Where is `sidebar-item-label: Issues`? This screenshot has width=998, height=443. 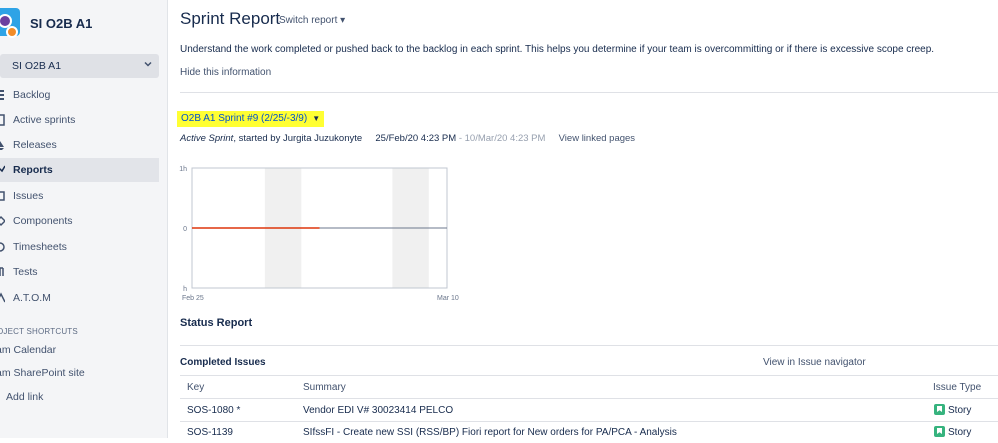
sidebar-item-label: Issues is located at coordinates (28, 196).